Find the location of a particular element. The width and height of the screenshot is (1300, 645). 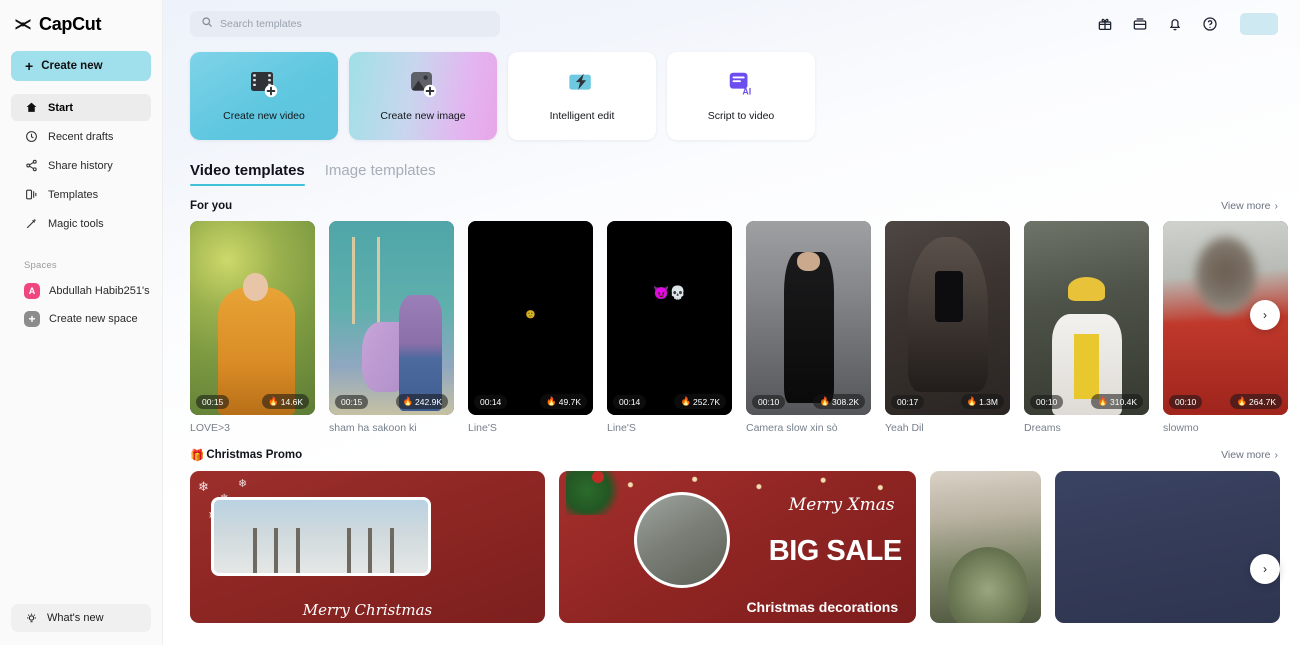

intelligent-edit-card: Intelligent edit is located at coordinates (582, 96).